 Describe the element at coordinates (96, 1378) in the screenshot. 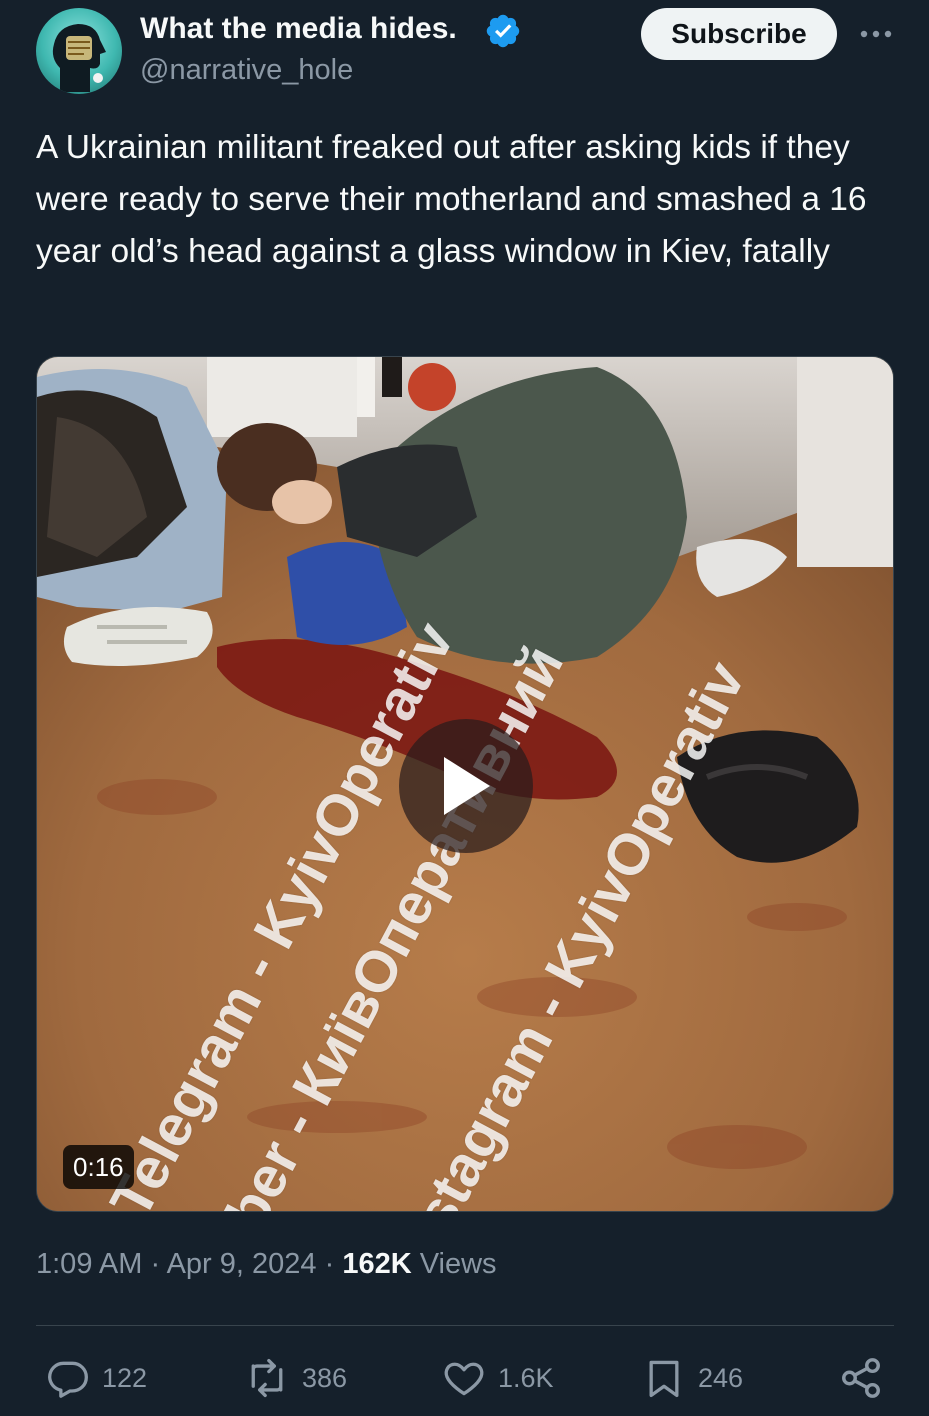

I see `reply-button: 122` at that location.